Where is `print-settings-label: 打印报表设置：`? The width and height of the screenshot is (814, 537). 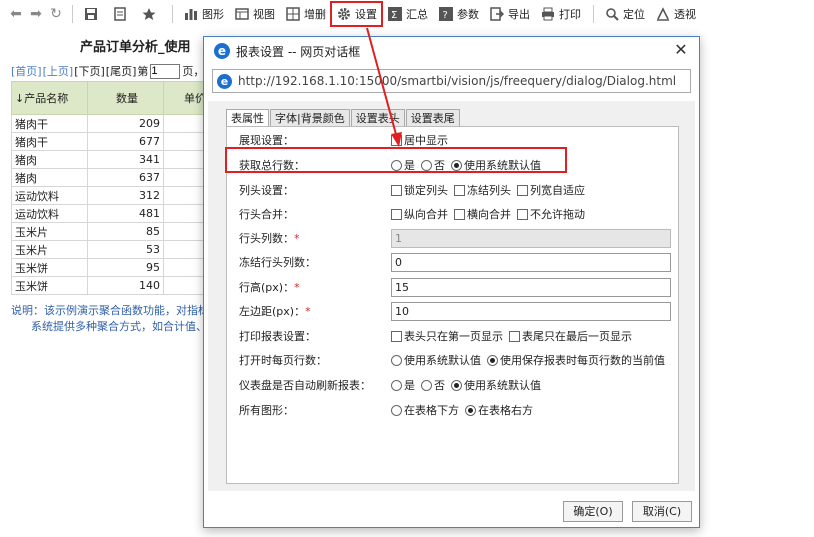 print-settings-label: 打印报表设置： is located at coordinates (277, 336).